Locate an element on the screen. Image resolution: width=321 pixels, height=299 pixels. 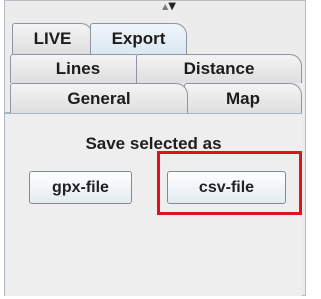
tab-lines-label: Lines is located at coordinates (78, 68).